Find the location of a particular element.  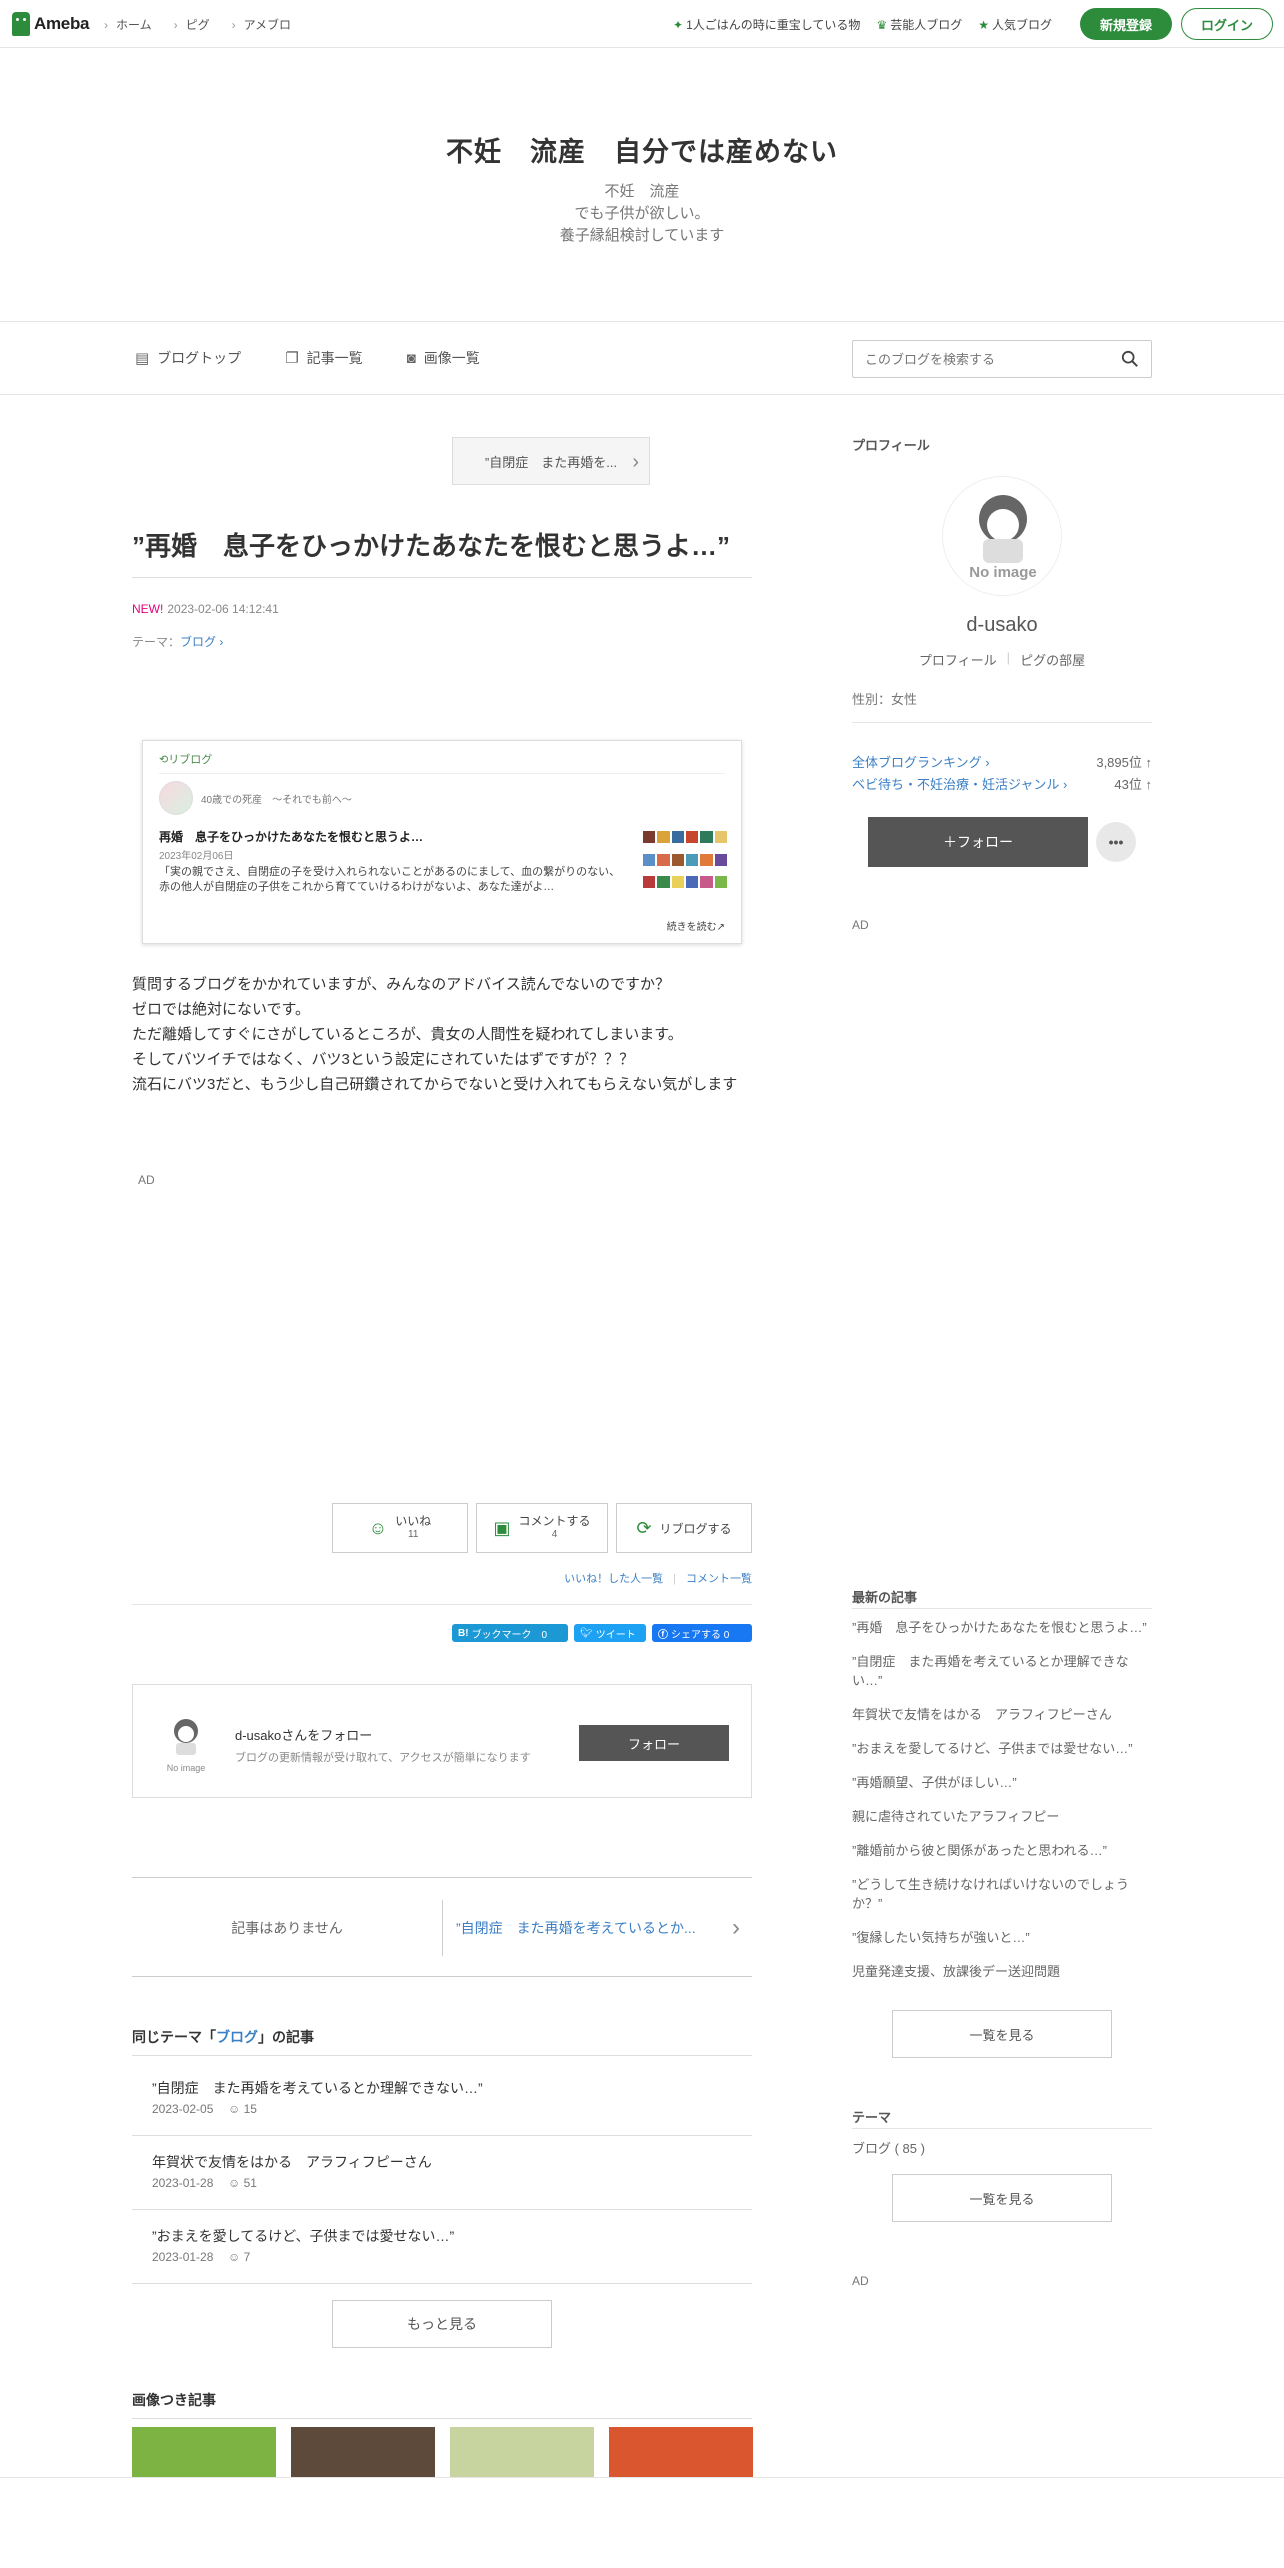

nav-image-list: ◙ 画像一覧 is located at coordinates (443, 358).